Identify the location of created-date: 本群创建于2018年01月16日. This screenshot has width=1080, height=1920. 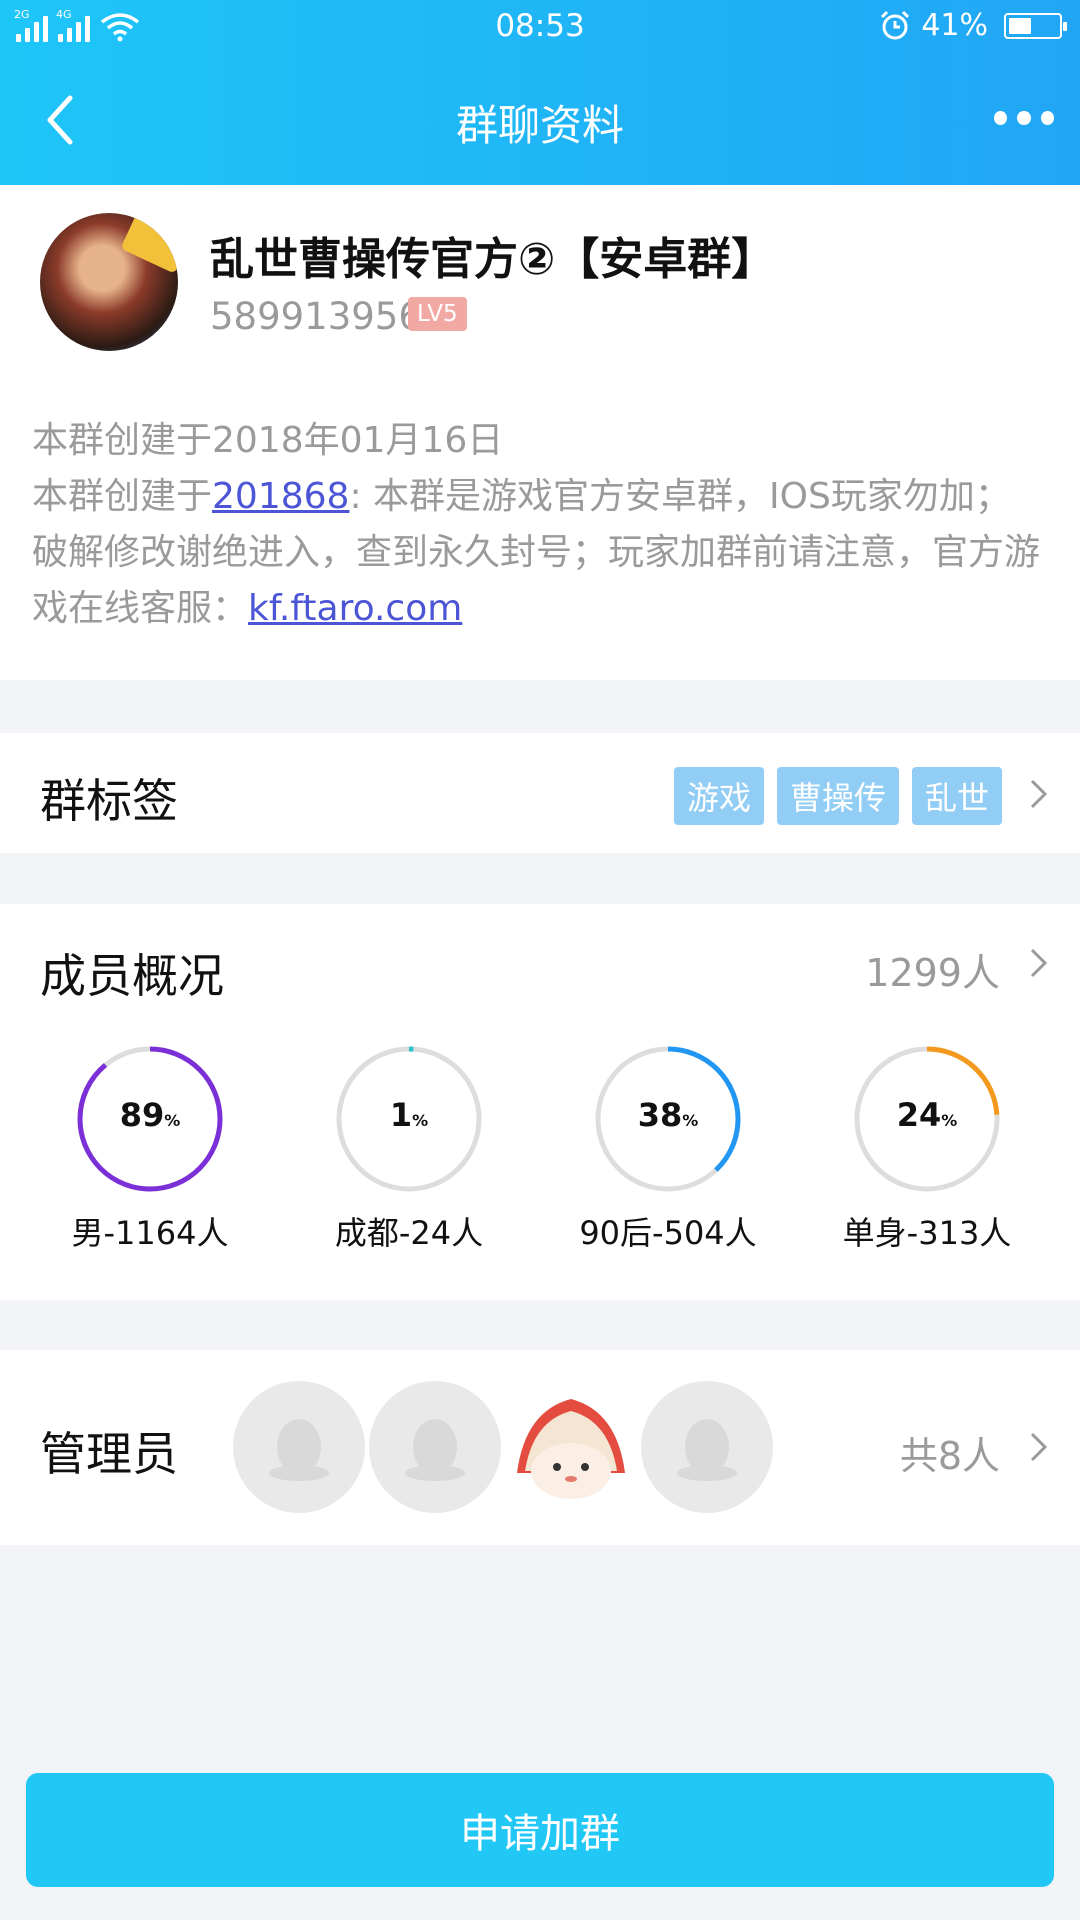
(268, 440).